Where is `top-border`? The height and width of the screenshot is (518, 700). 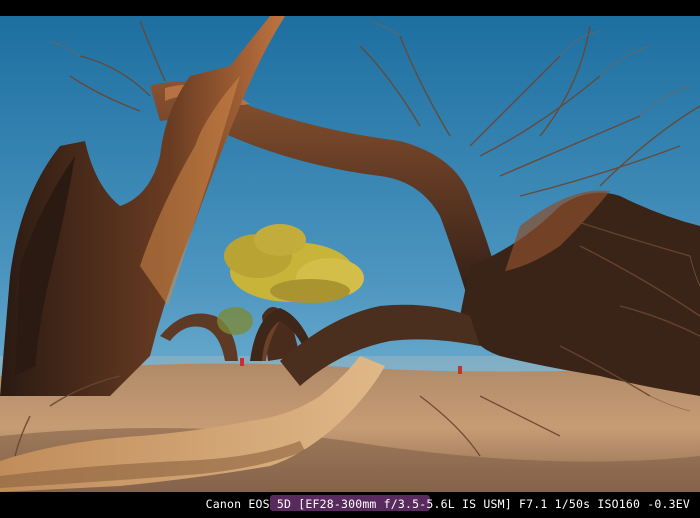 top-border is located at coordinates (350, 8).